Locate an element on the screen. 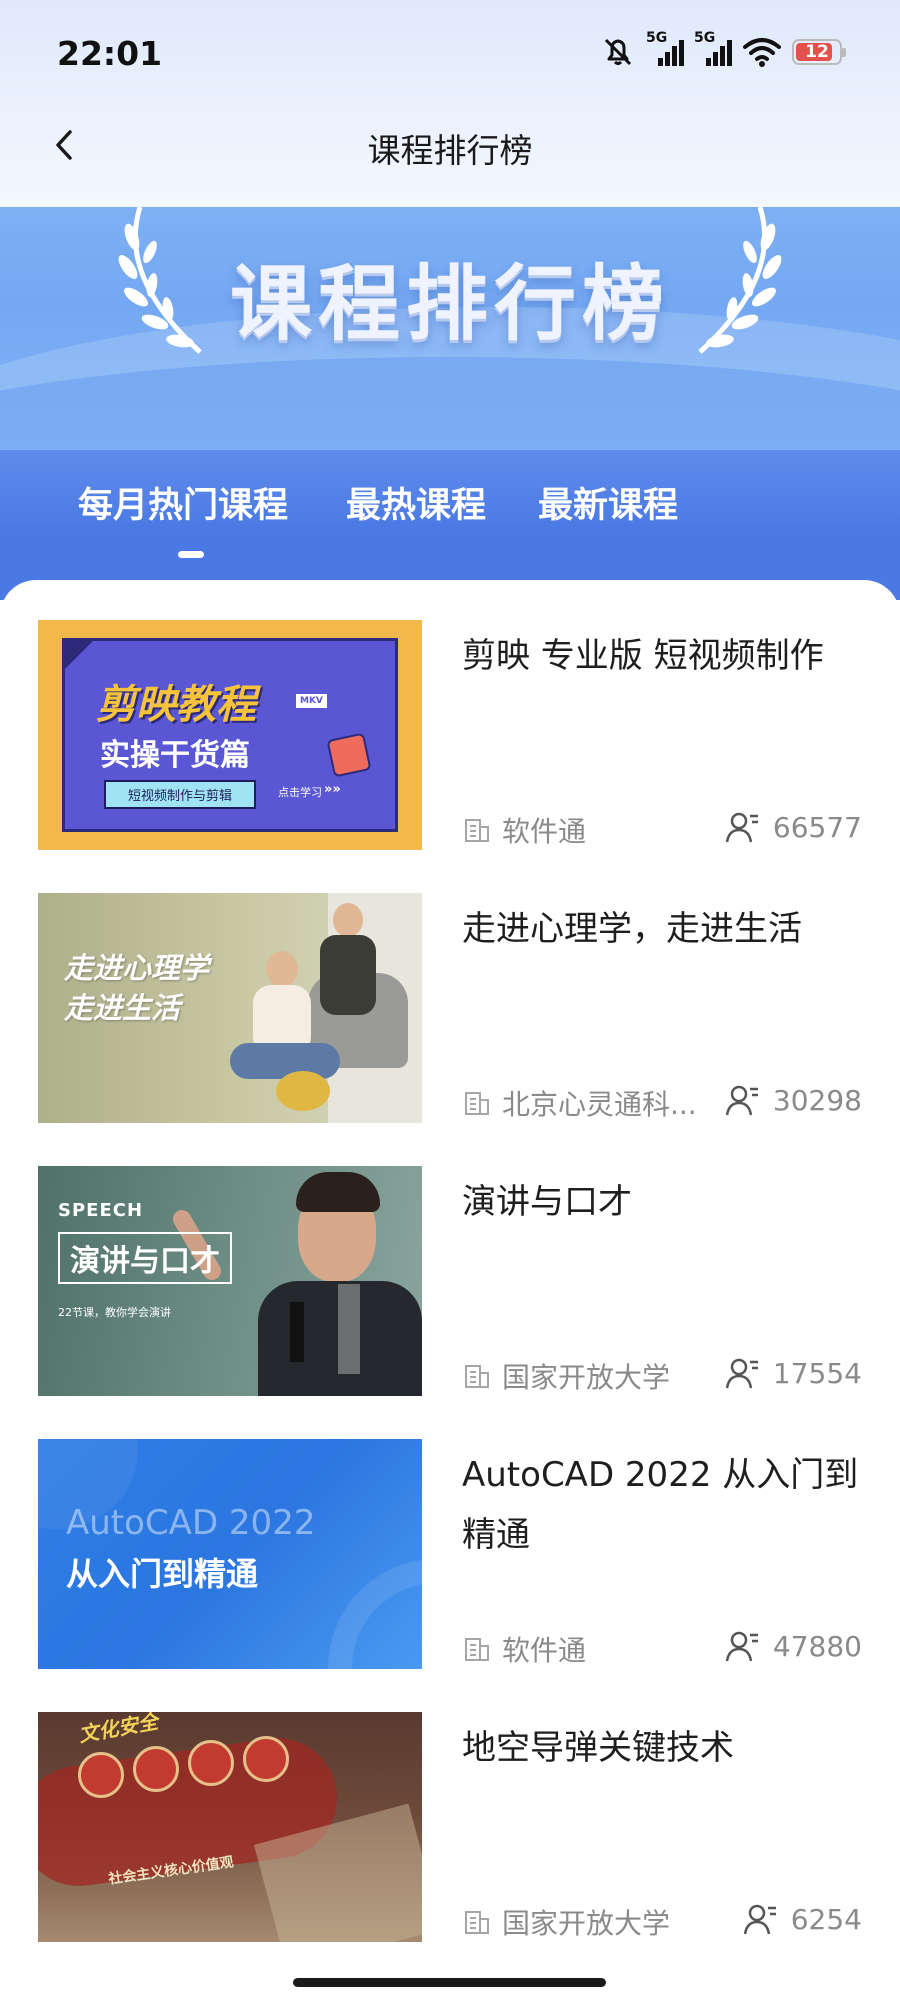  battery-icon: 12 is located at coordinates (819, 52).